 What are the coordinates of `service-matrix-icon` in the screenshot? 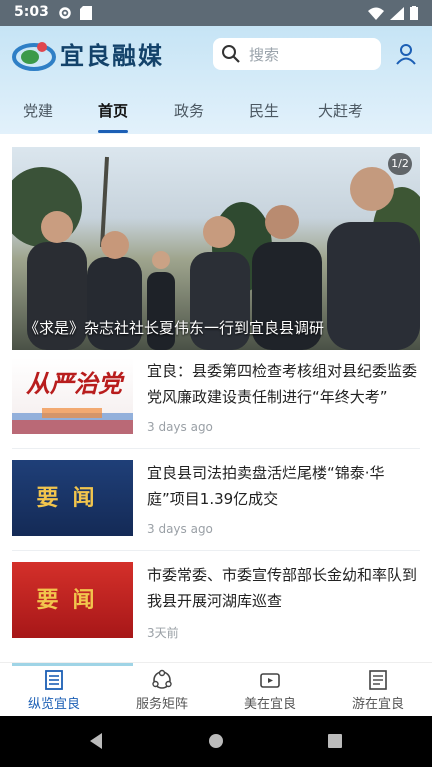 It's located at (162, 679).